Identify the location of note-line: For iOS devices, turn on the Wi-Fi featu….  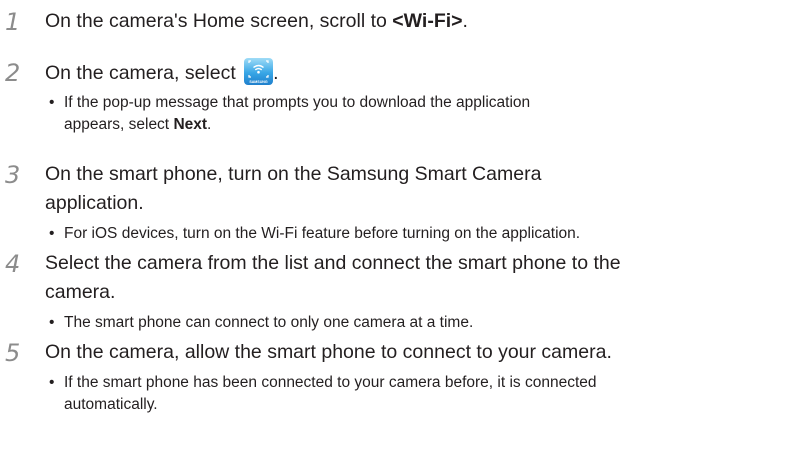
(322, 233).